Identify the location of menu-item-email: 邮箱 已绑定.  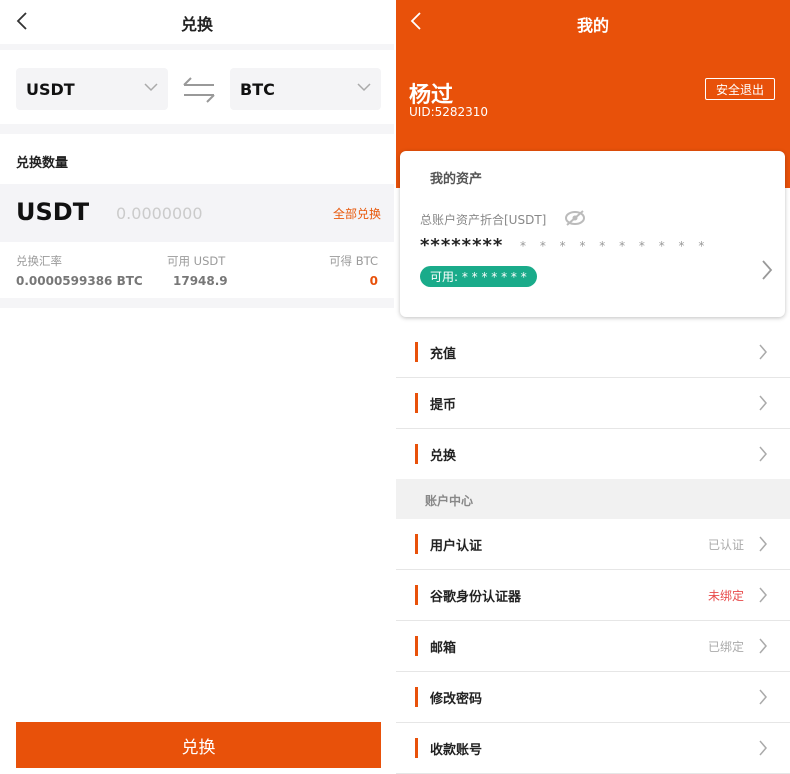
(593, 646).